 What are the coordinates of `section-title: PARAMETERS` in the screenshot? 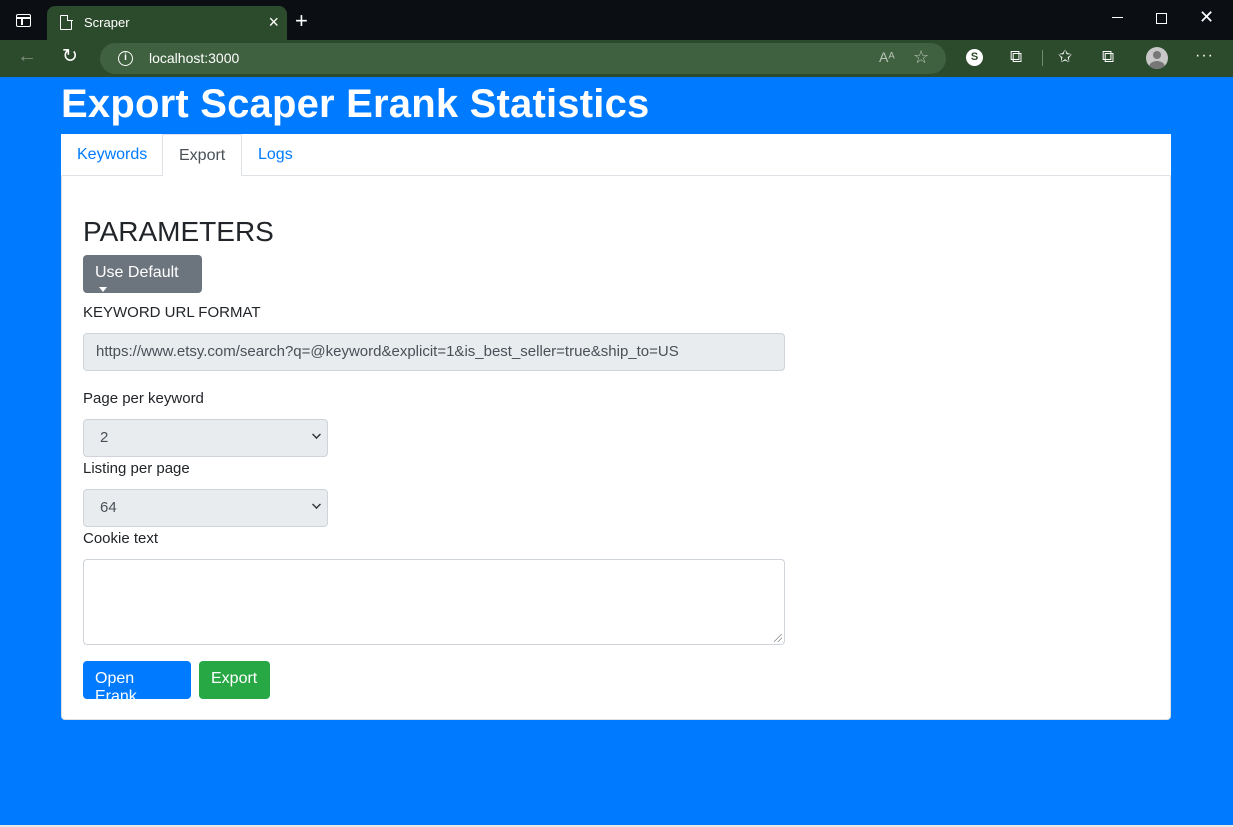 It's located at (178, 231).